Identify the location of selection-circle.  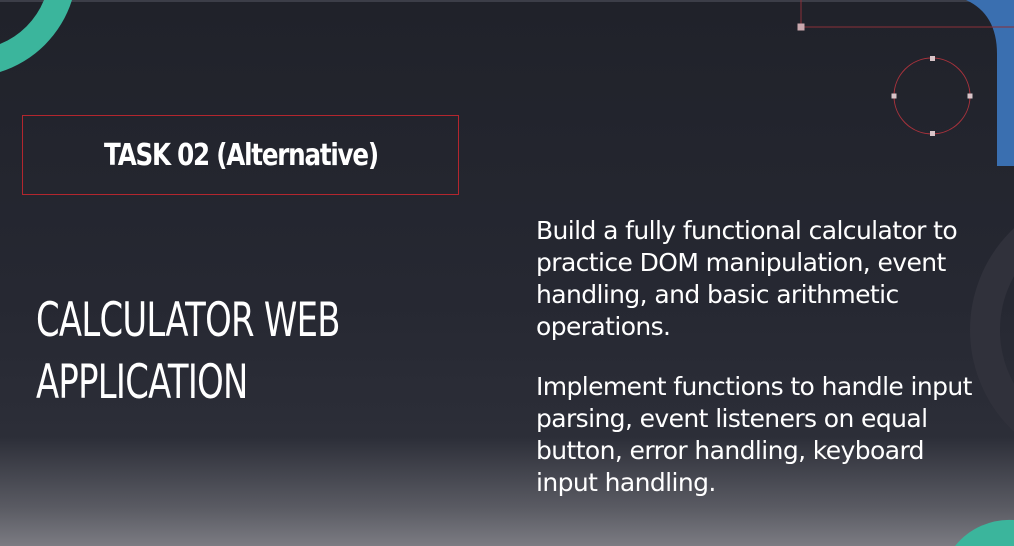
(932, 96).